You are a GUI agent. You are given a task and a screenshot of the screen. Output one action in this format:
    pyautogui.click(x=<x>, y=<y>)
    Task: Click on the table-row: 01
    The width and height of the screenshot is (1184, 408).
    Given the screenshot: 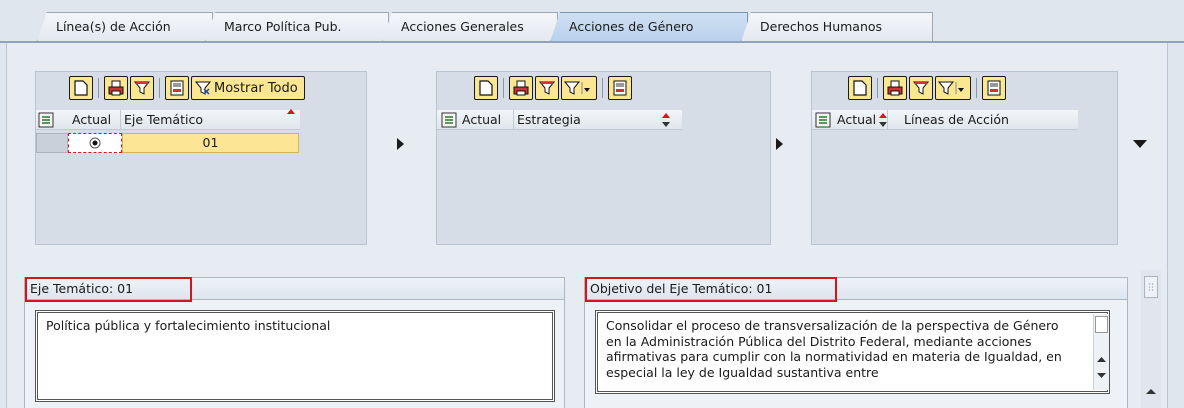 What is the action you would take?
    pyautogui.click(x=168, y=143)
    